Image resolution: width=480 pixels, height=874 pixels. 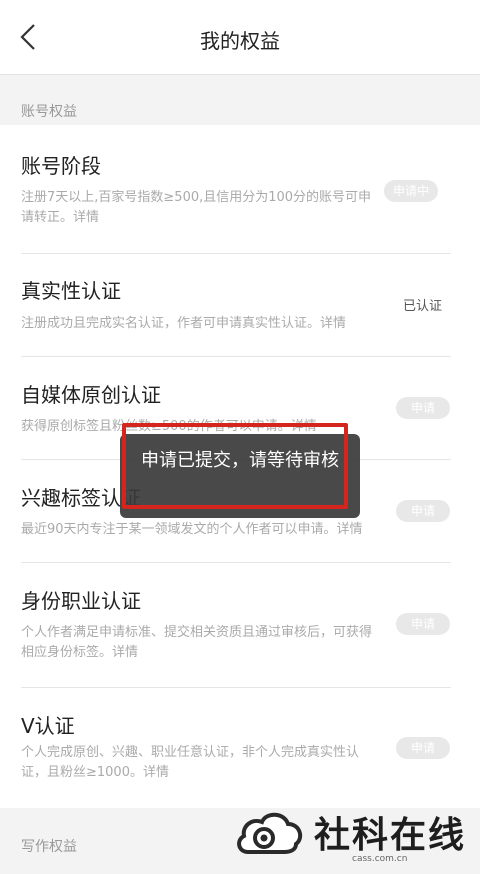 What do you see at coordinates (192, 529) in the screenshot?
I see `item-desc: 最近90天内专注于某一领域发文的个人作者可以申请。详情` at bounding box center [192, 529].